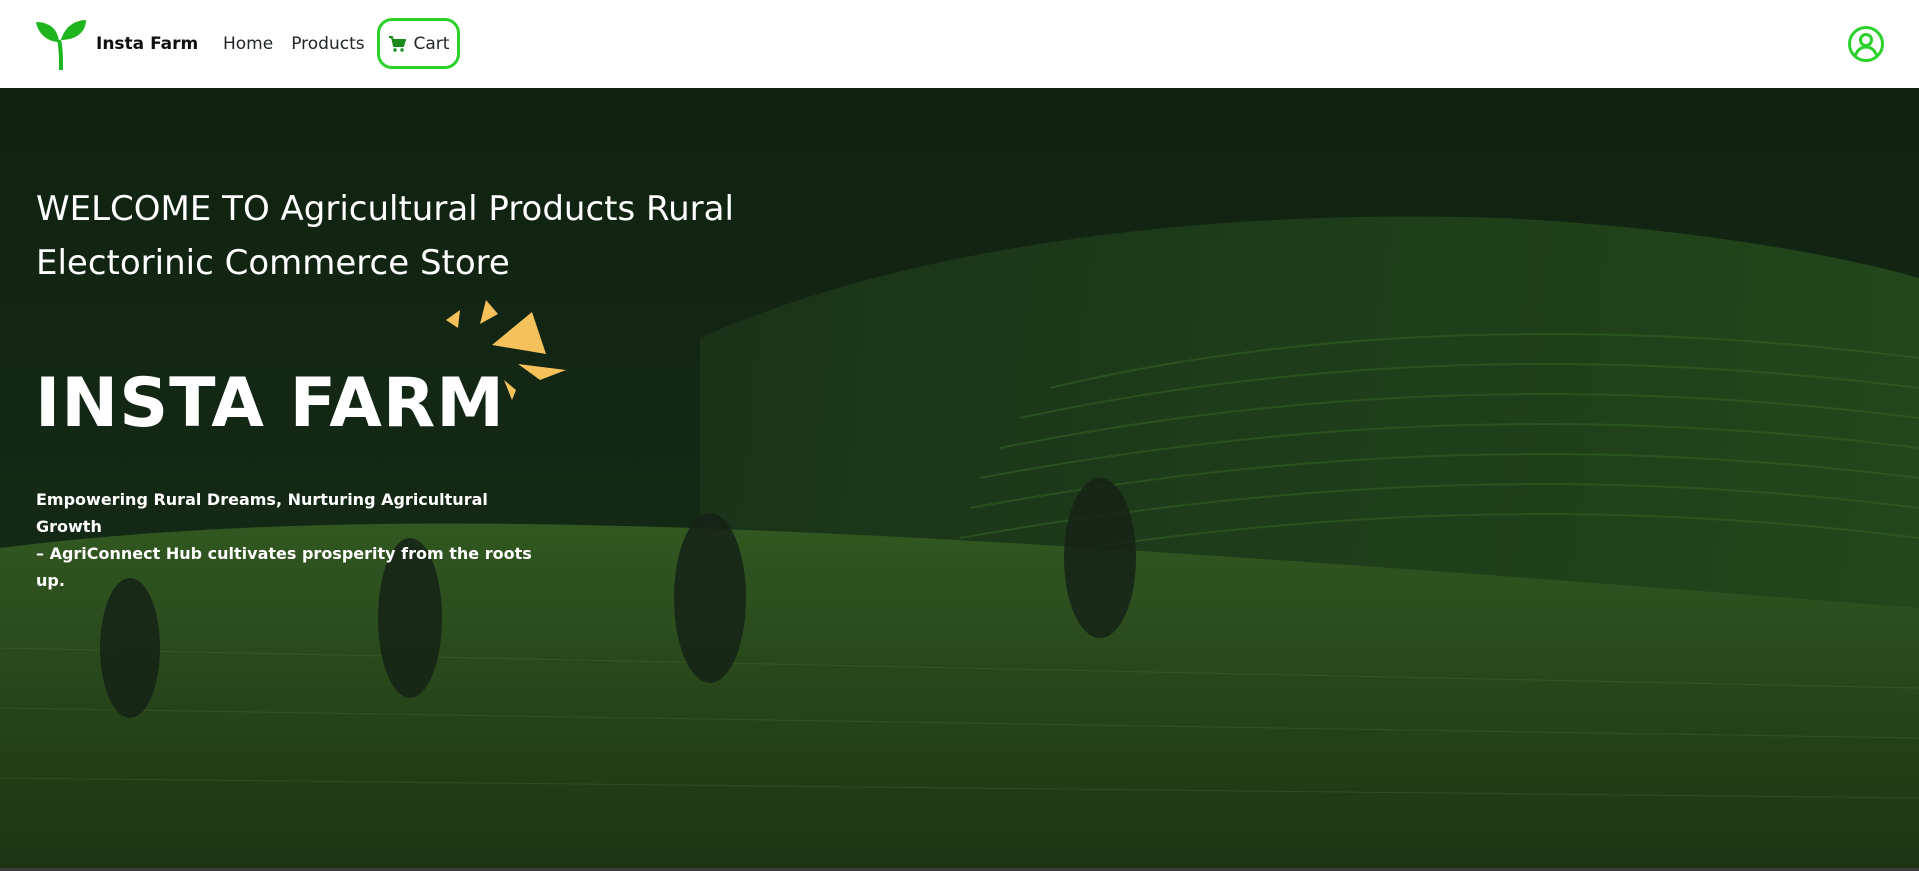 This screenshot has width=1919, height=871. What do you see at coordinates (248, 44) in the screenshot?
I see `nav-home-link: Home` at bounding box center [248, 44].